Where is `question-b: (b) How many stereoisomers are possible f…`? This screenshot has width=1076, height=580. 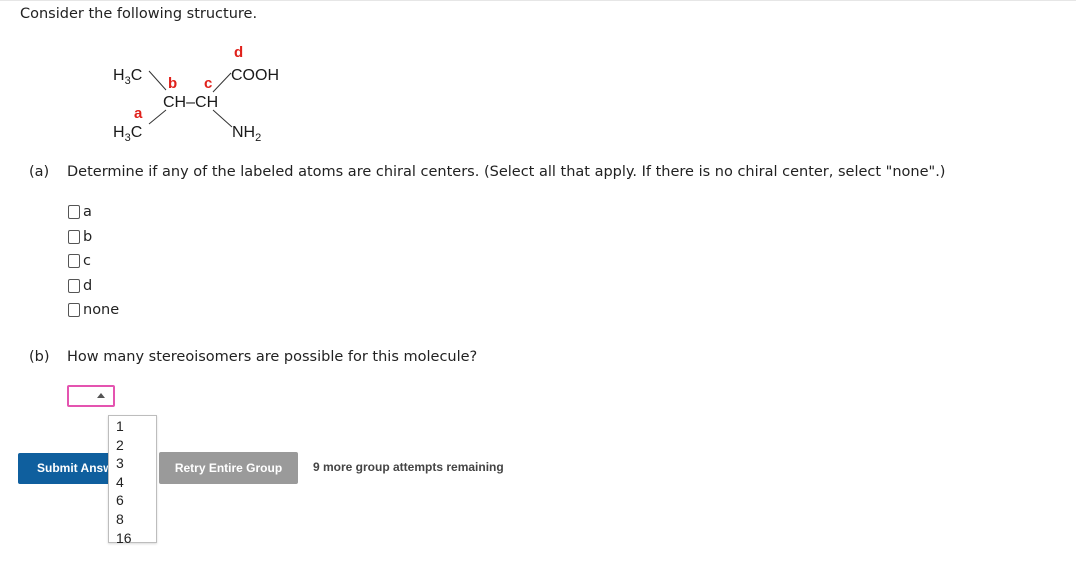 question-b: (b) How many stereoisomers are possible f… is located at coordinates (253, 357).